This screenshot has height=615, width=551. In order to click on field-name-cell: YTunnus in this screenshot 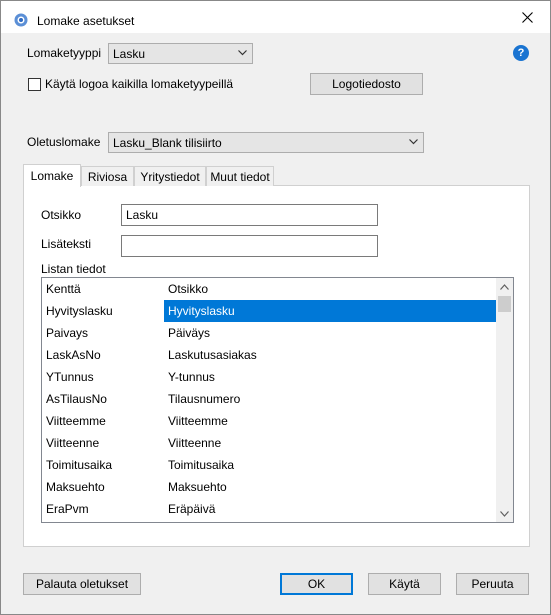, I will do `click(70, 377)`.